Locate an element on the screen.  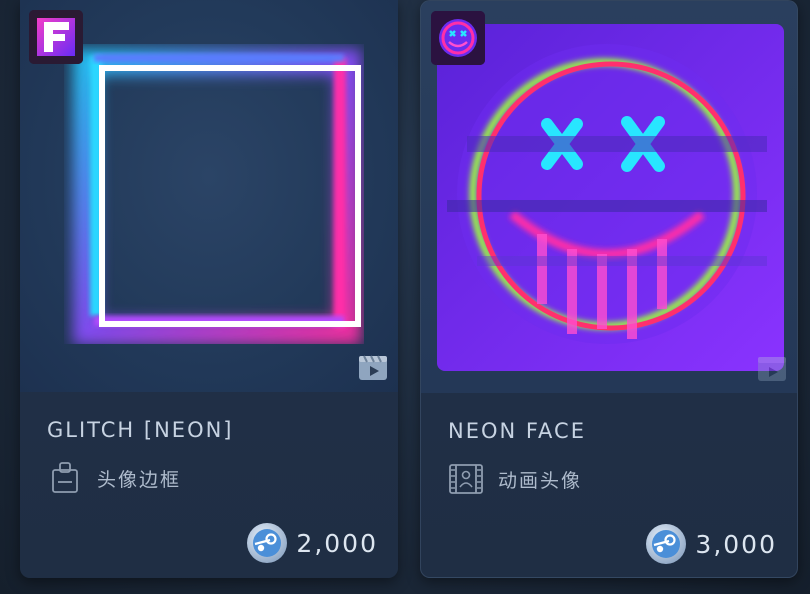
item-info: GLITCH [NEON] 头像边框 2,000 is located at coordinates (209, 485).